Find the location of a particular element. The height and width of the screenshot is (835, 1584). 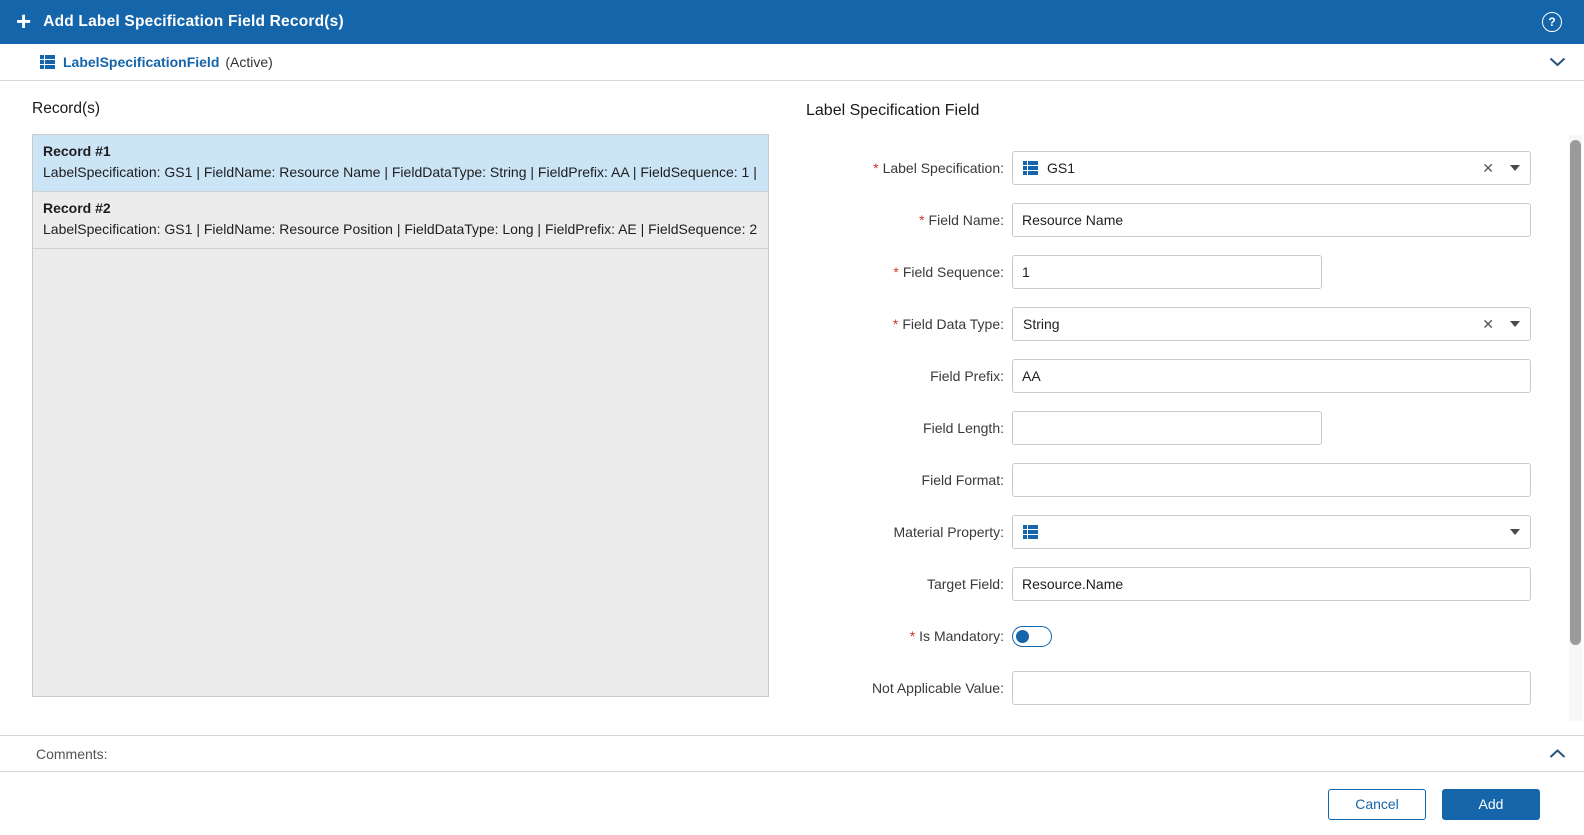

field-sequence-input is located at coordinates (1167, 272).